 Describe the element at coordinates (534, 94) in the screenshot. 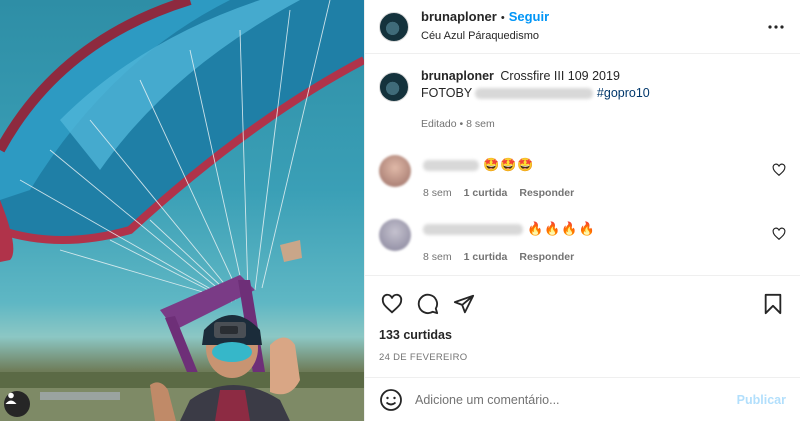

I see `blurred-mention` at that location.